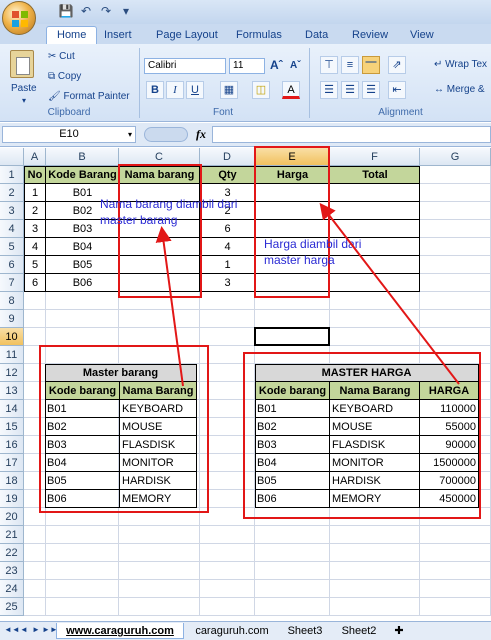  I want to click on master-harga-cell: 1500000, so click(449, 463).